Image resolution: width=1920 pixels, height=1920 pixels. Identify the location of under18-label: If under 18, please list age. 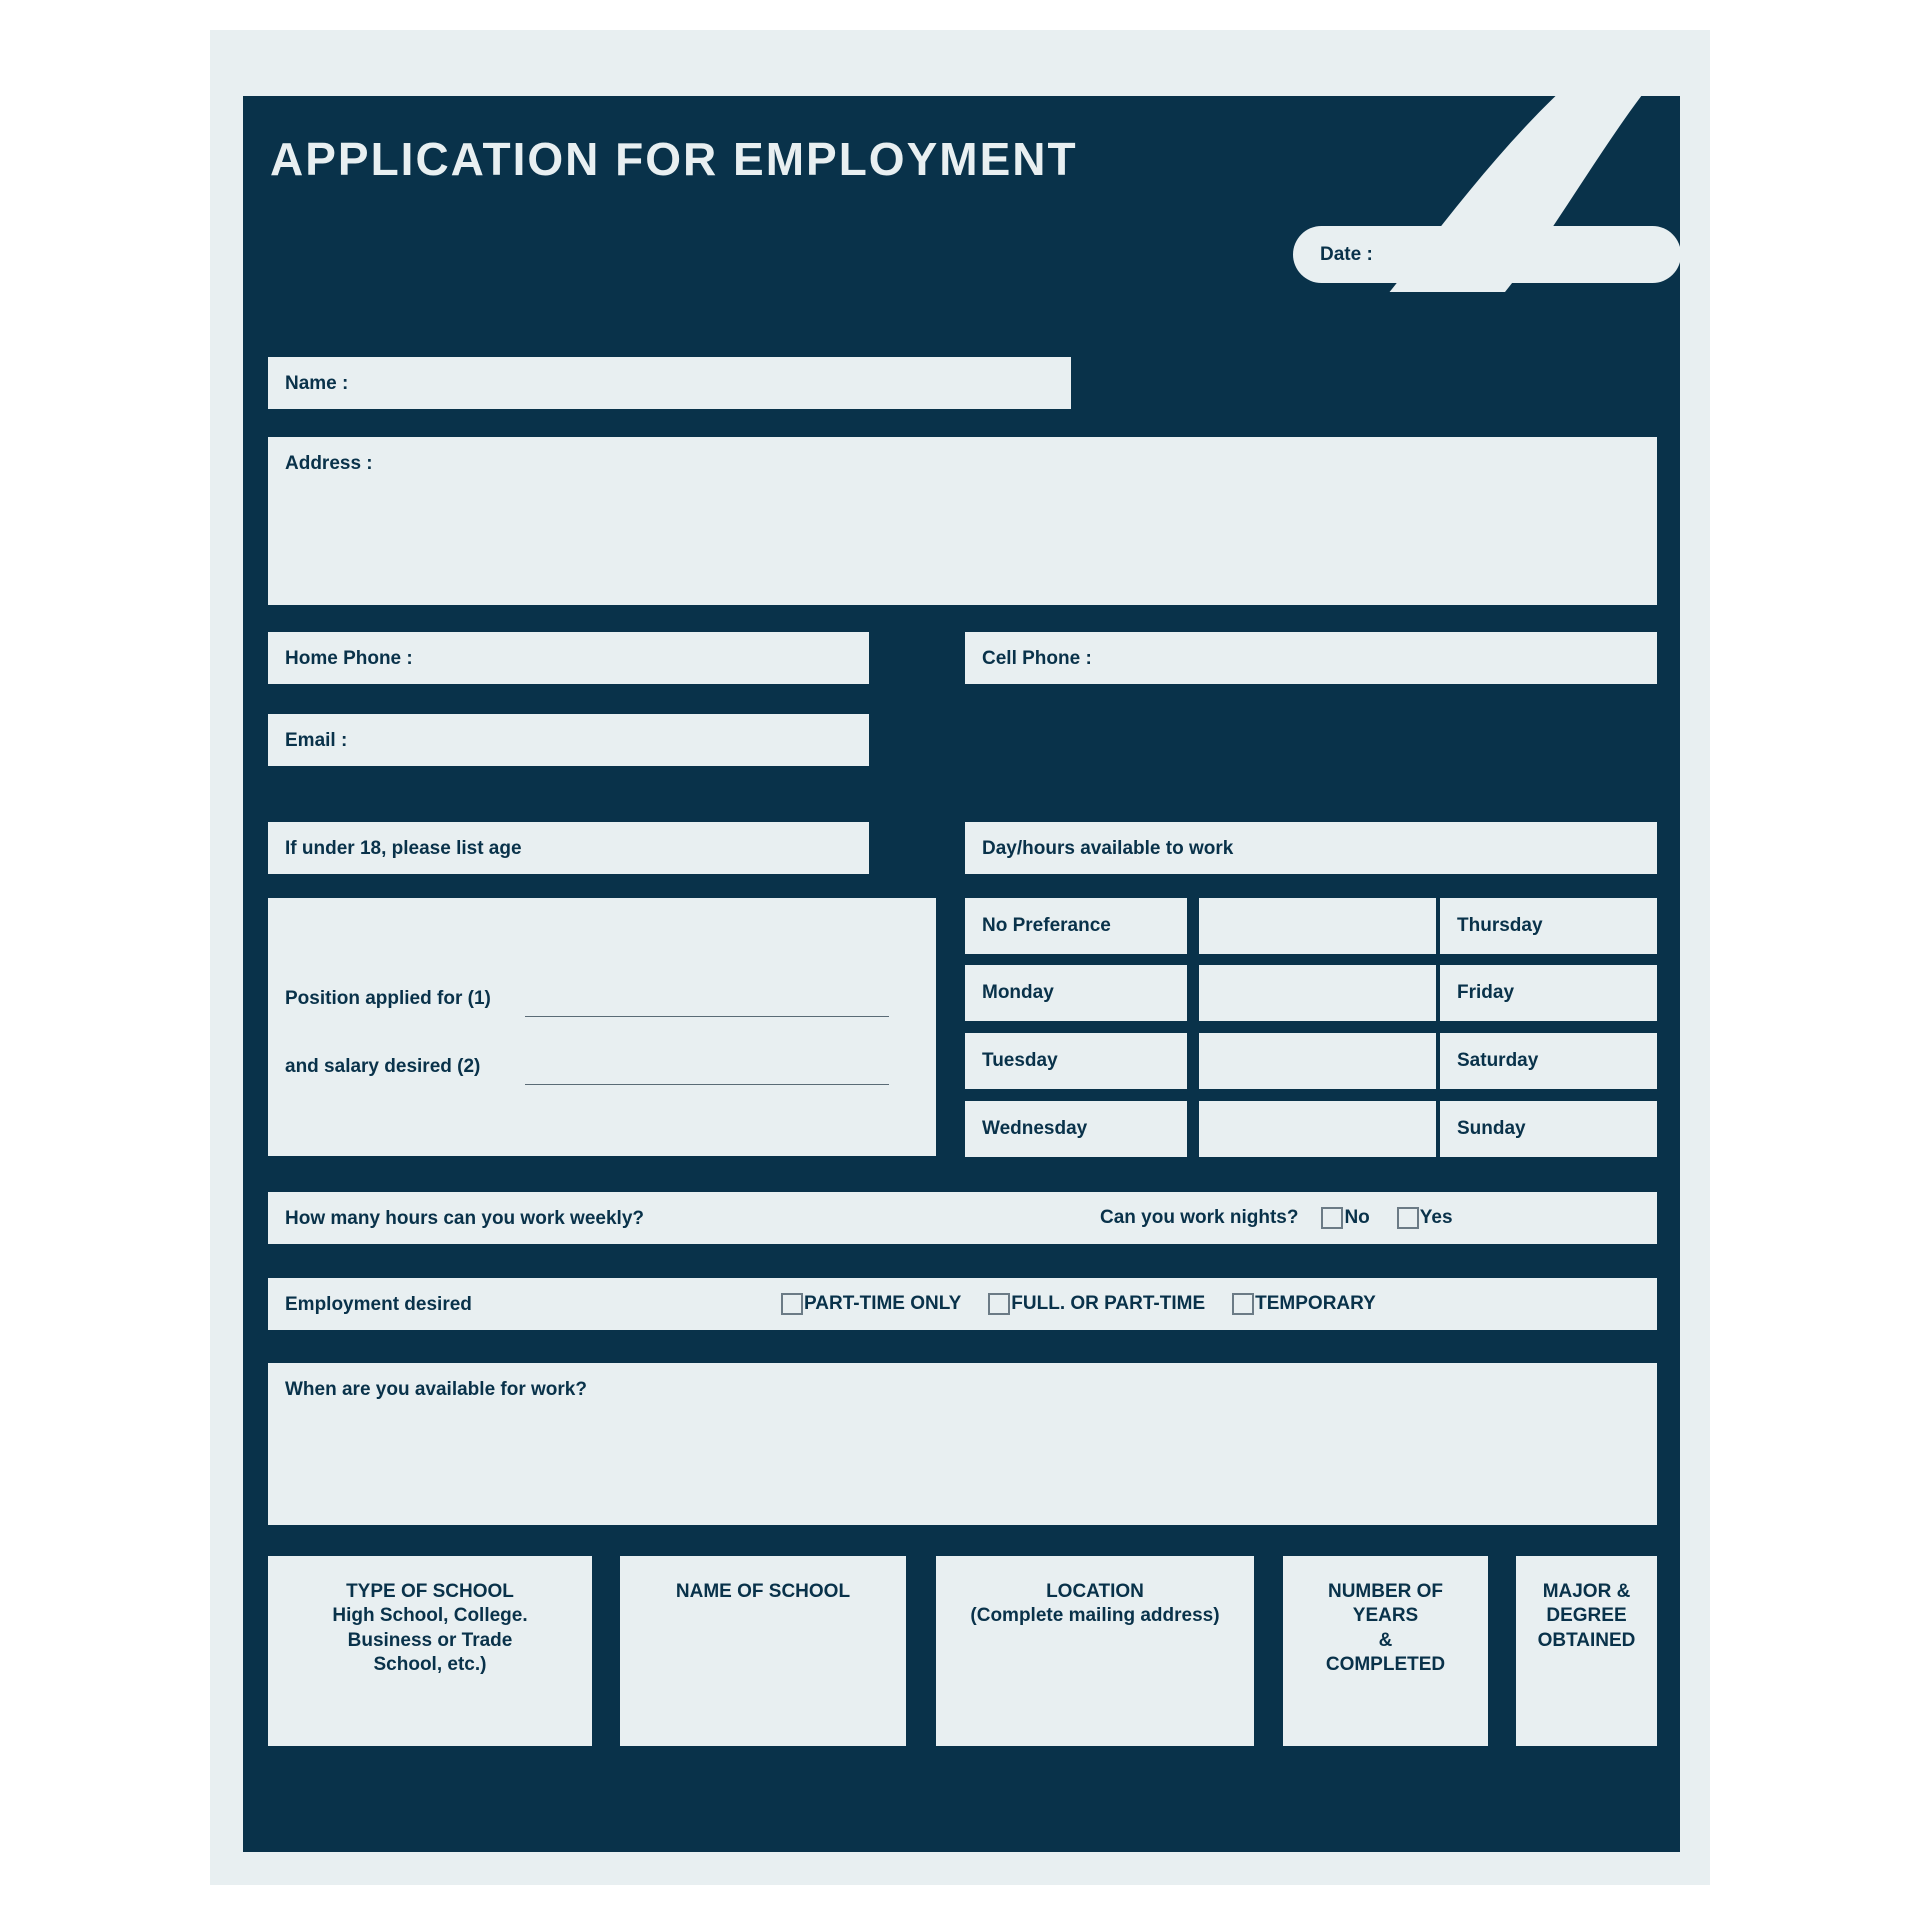
(403, 848).